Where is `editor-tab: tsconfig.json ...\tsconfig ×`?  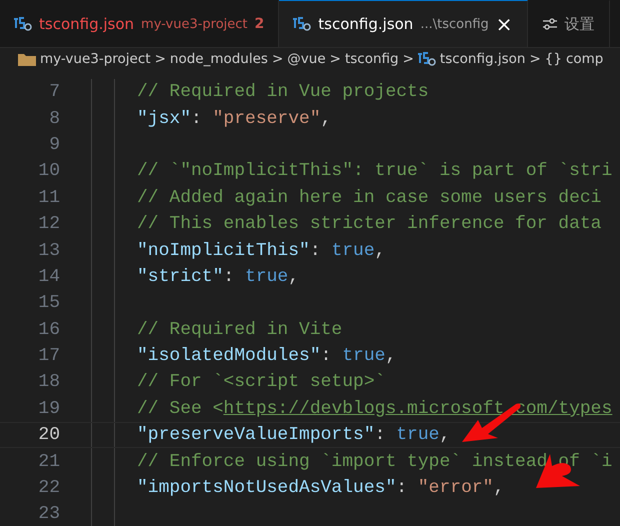
editor-tab: tsconfig.json ...\tsconfig × is located at coordinates (403, 23).